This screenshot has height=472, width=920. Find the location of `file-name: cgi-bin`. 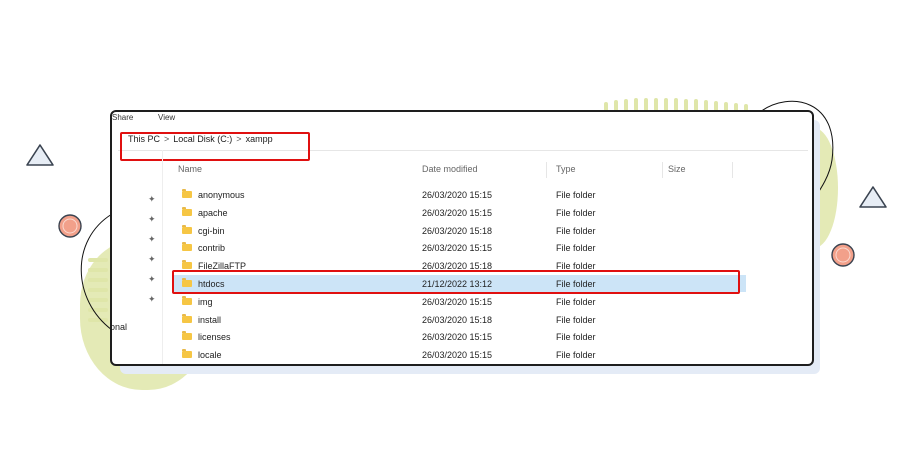

file-name: cgi-bin is located at coordinates (211, 230).